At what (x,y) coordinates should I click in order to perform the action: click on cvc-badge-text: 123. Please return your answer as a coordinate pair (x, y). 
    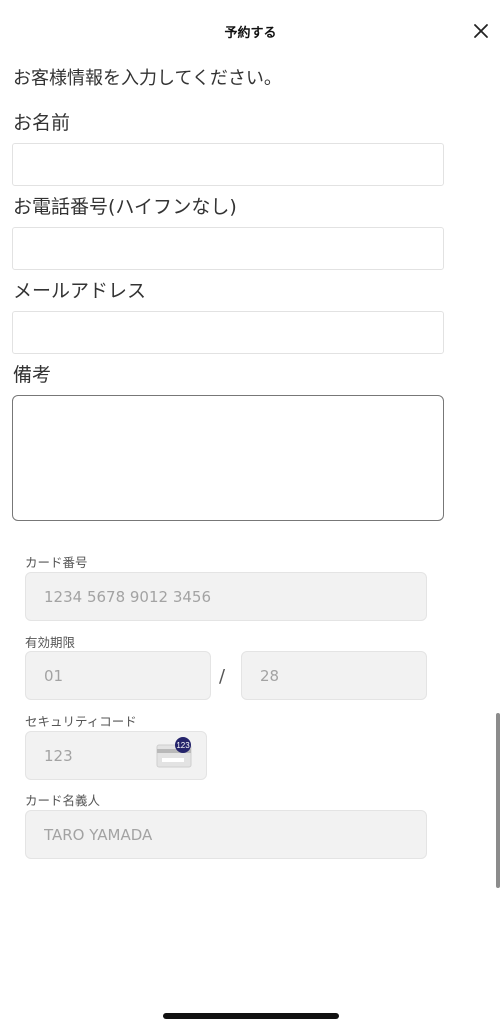
    Looking at the image, I should click on (183, 745).